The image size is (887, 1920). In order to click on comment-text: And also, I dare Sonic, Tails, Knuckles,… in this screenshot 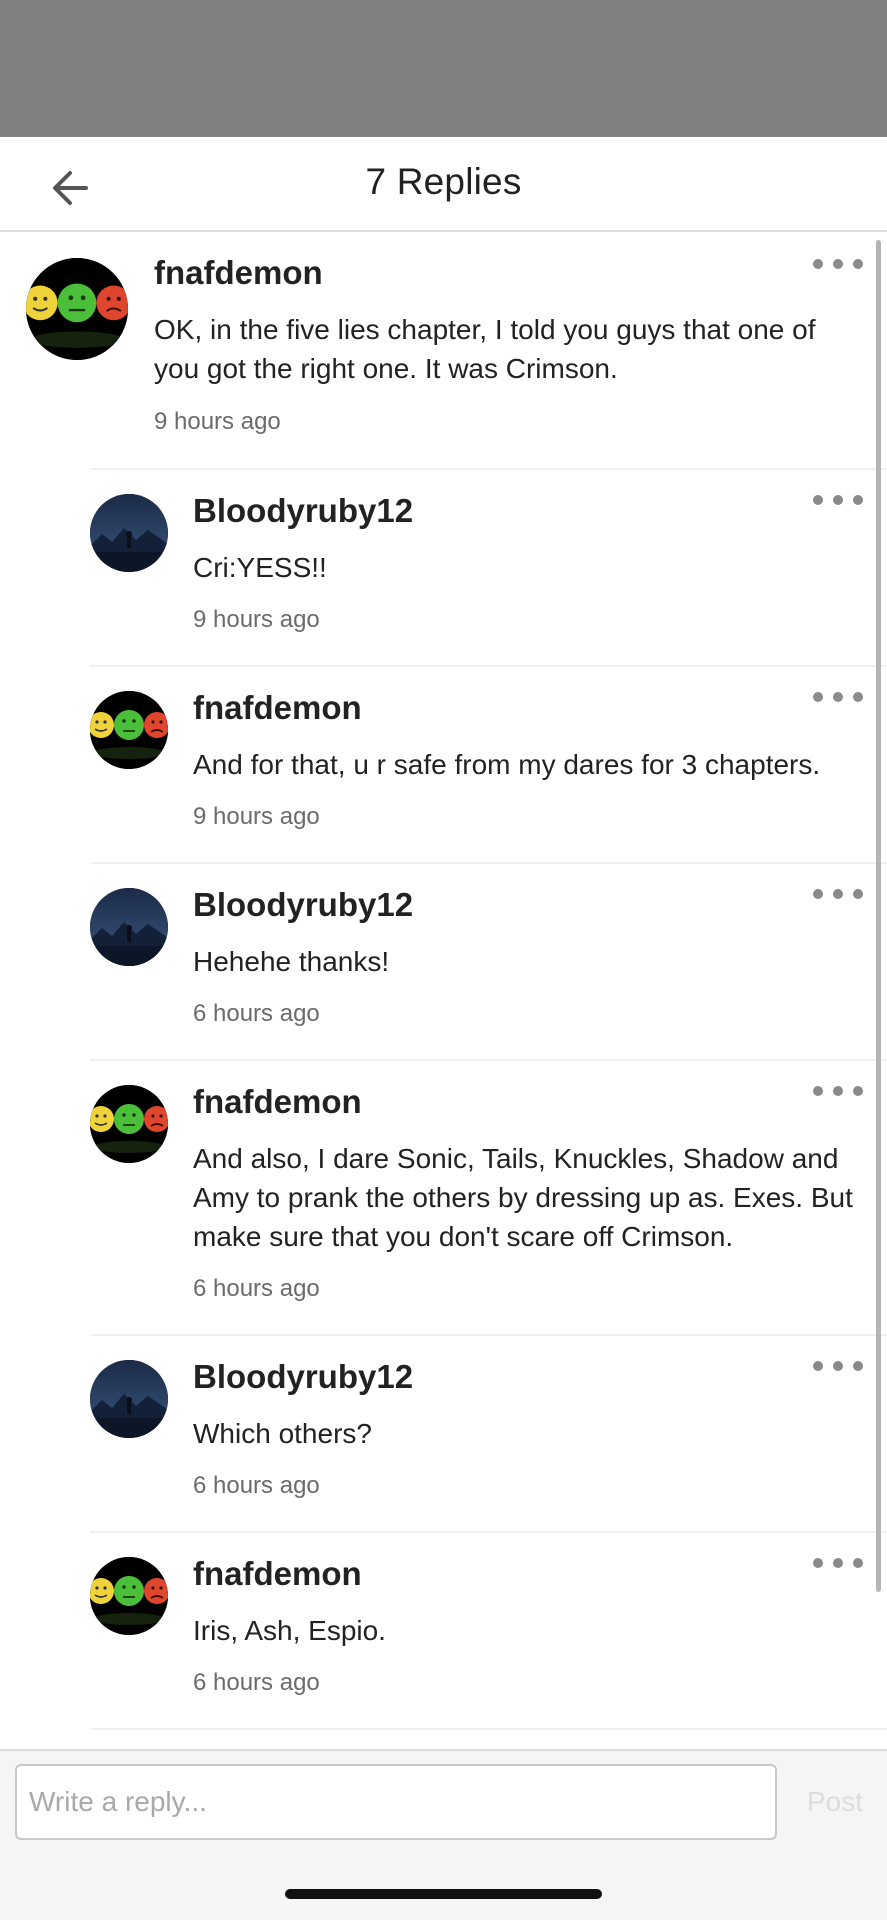, I will do `click(523, 1197)`.